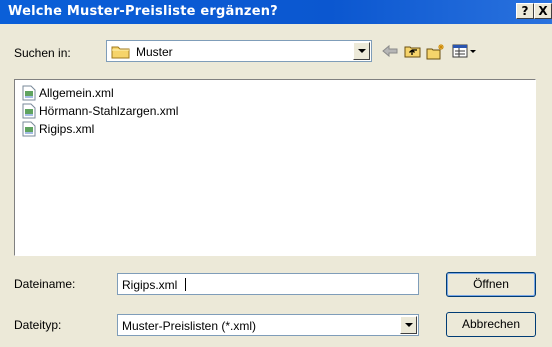 This screenshot has height=347, width=552. I want to click on dialog-title: Welche Muster-Preisliste ergänzen?, so click(143, 11).